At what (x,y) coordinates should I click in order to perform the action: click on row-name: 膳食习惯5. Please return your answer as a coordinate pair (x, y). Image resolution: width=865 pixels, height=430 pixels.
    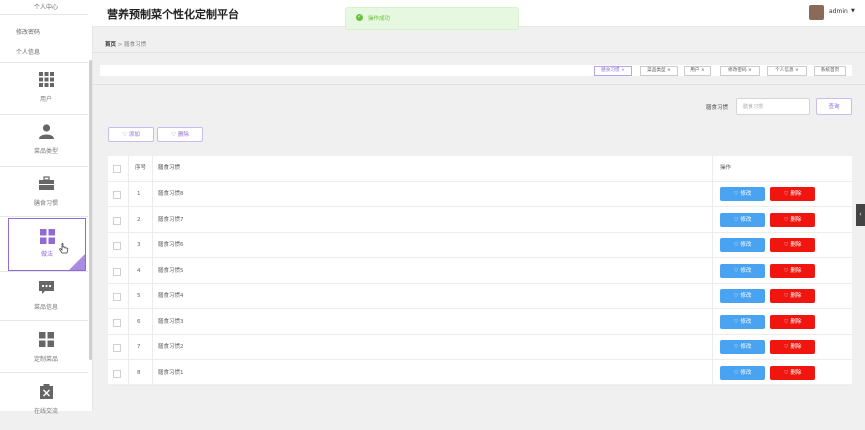
    Looking at the image, I should click on (171, 270).